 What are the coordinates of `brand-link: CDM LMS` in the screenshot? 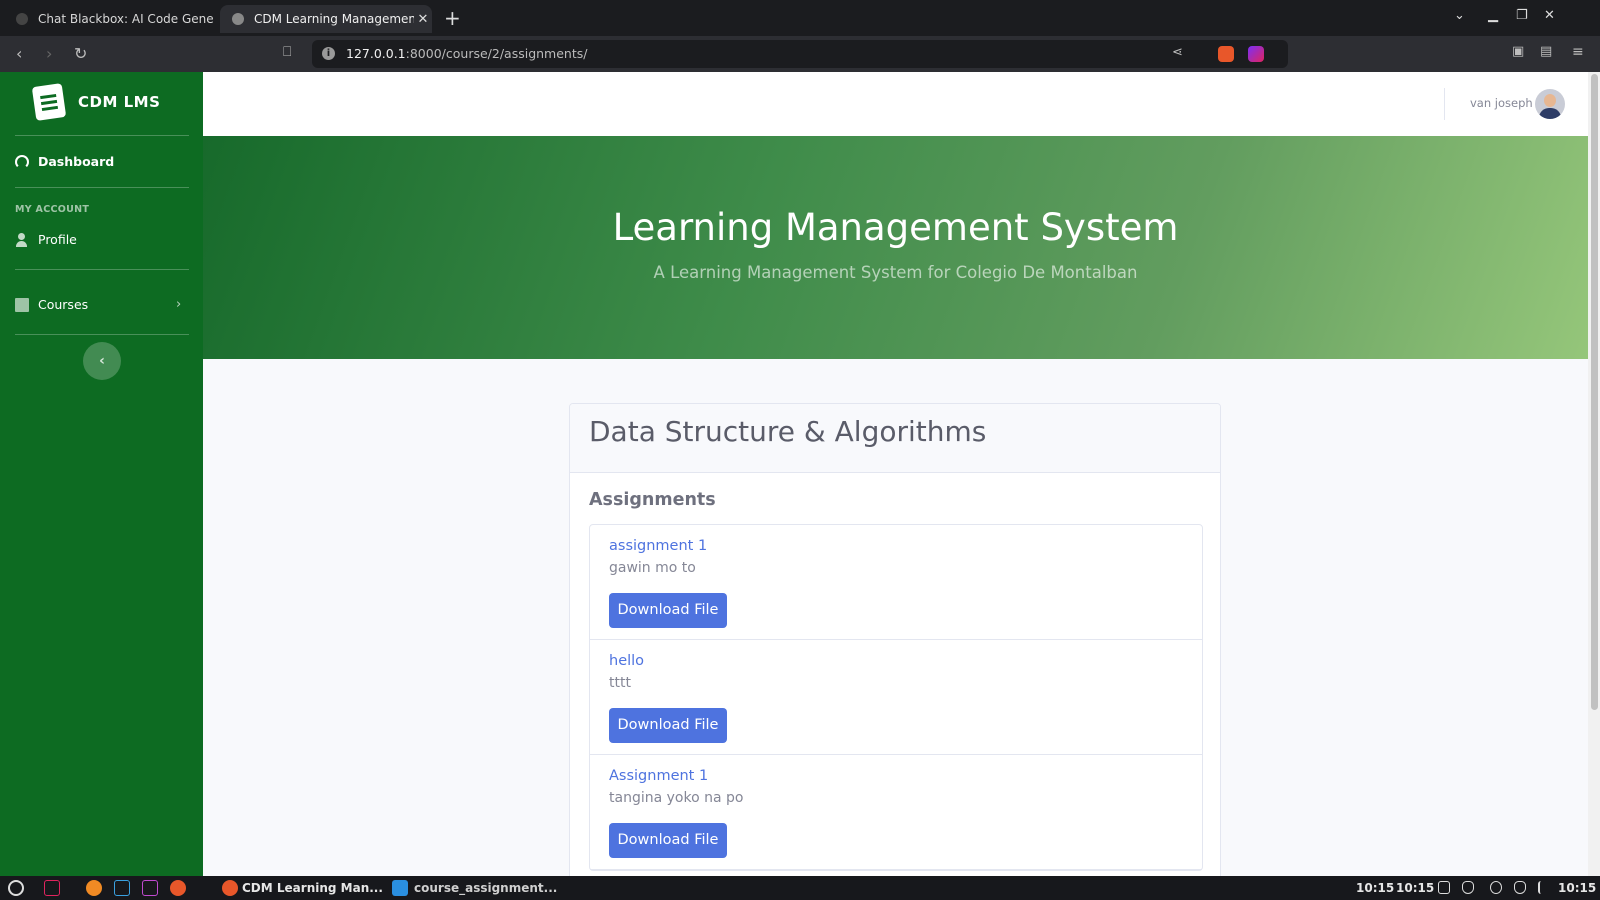 It's located at (96, 102).